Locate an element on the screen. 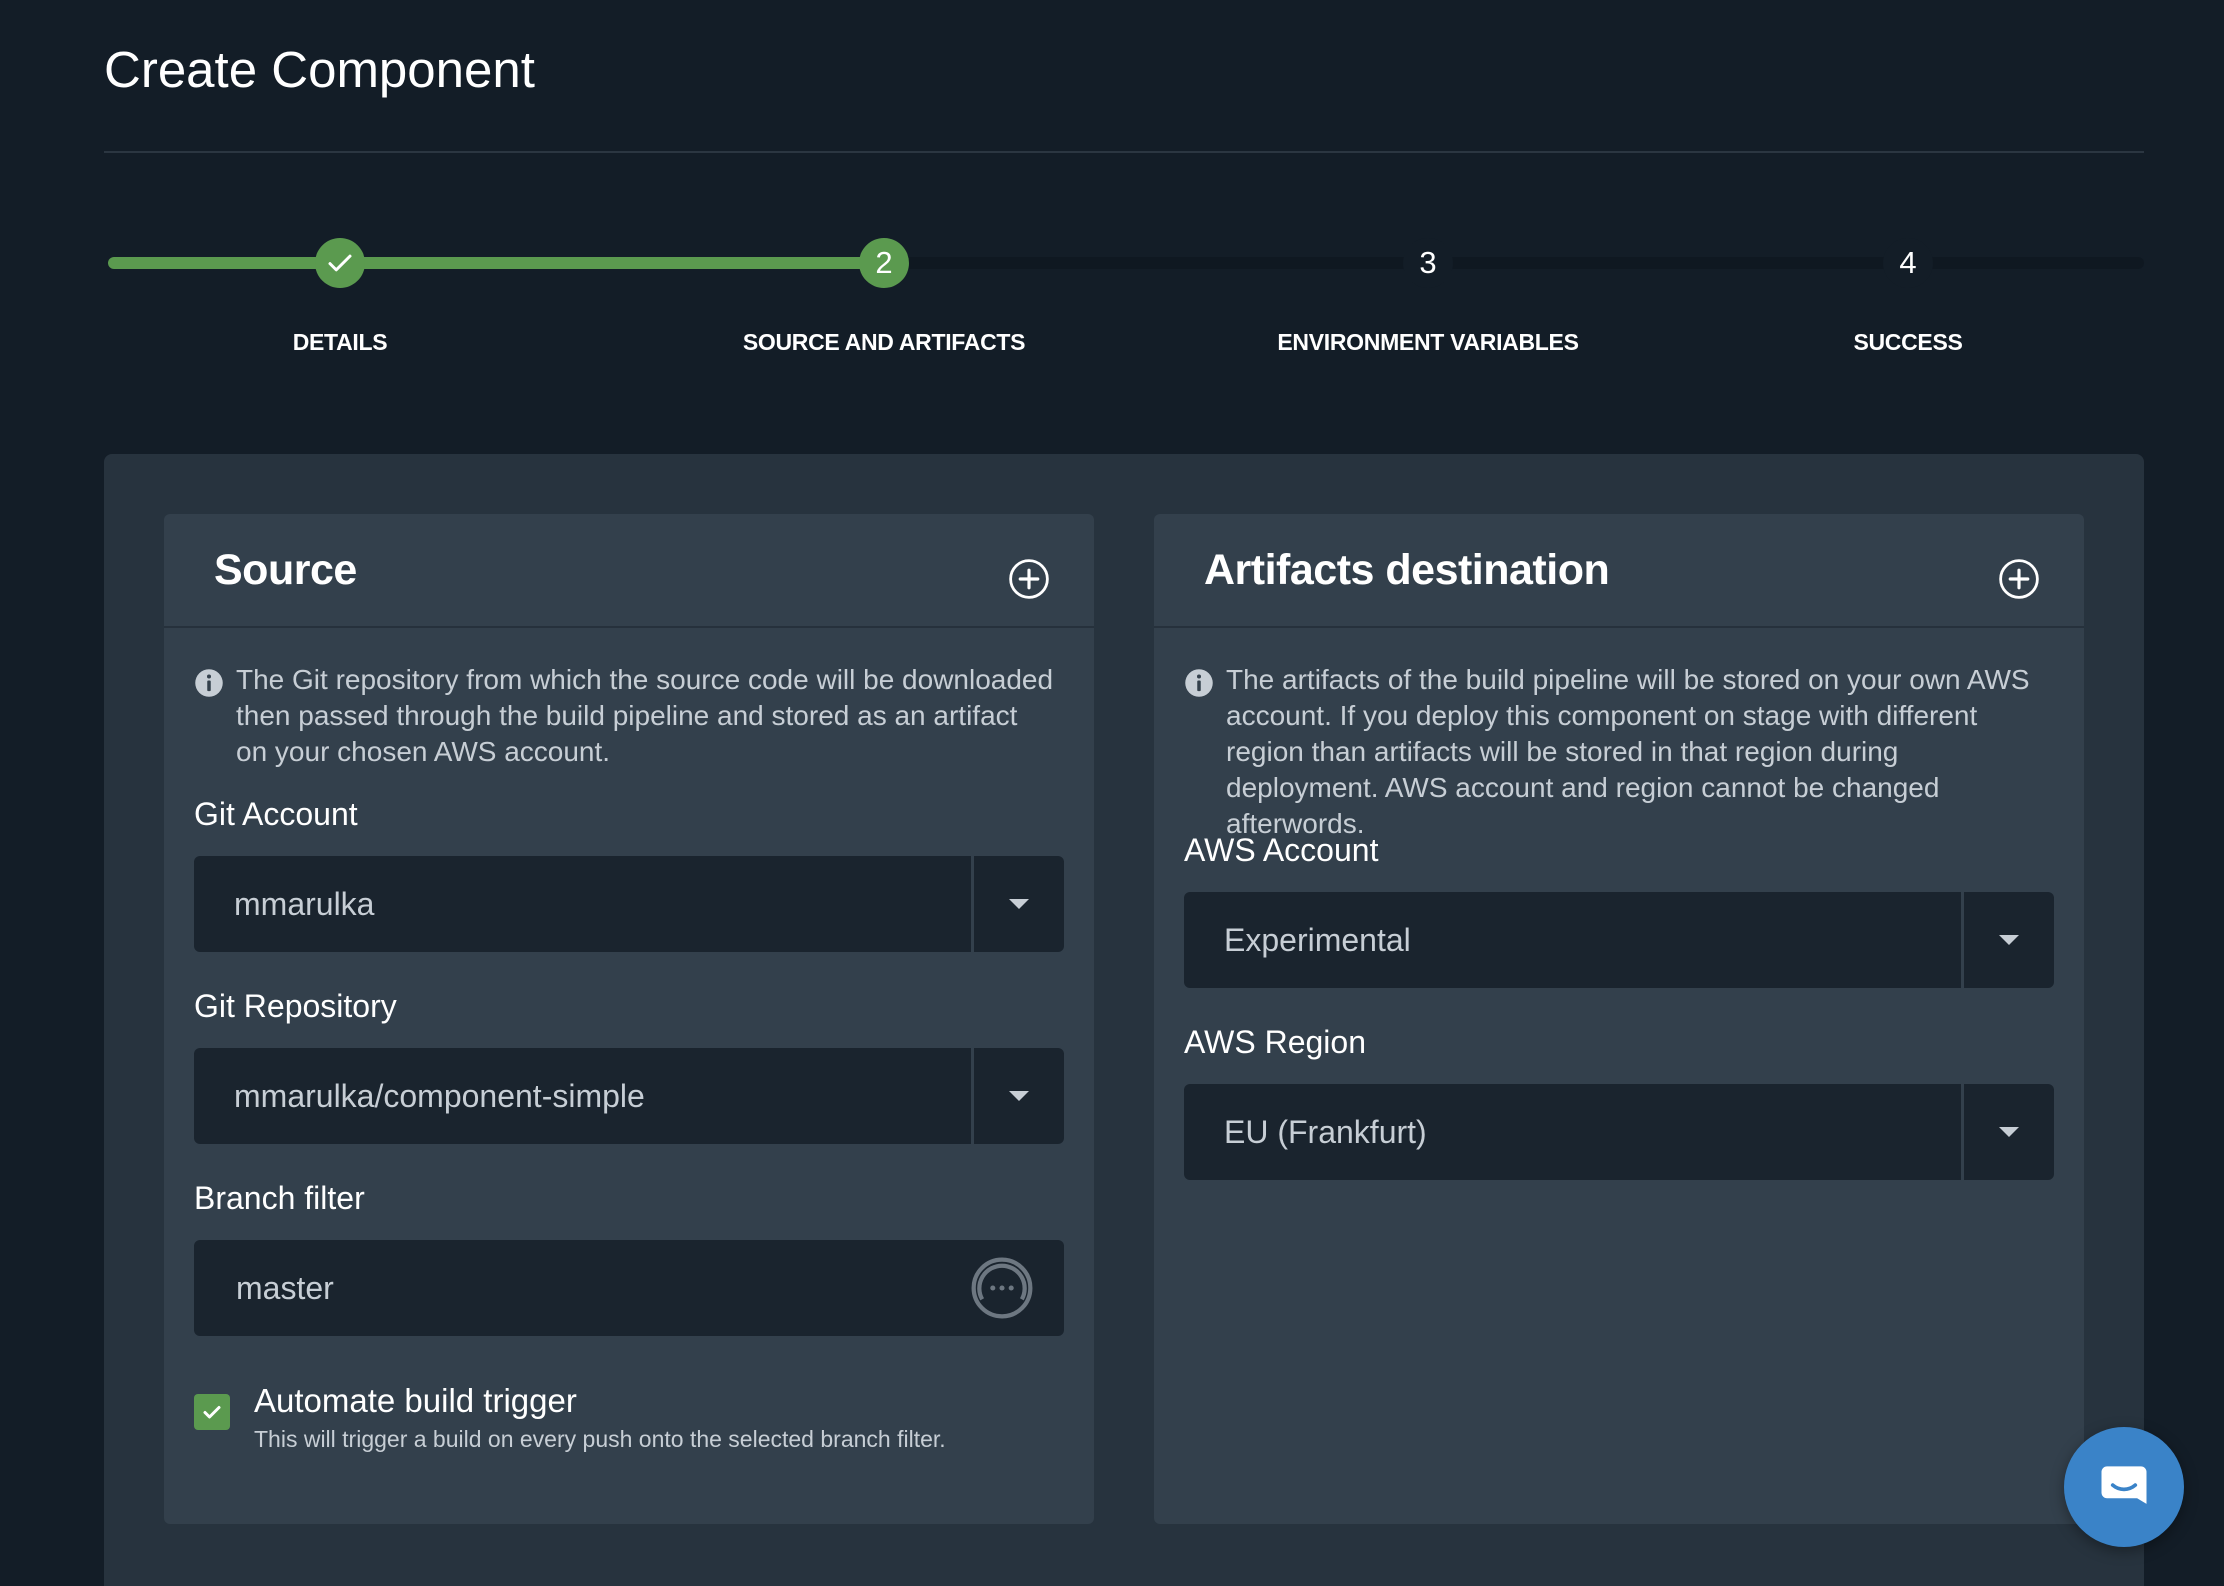 The width and height of the screenshot is (2224, 1586). chat-icon is located at coordinates (2124, 1485).